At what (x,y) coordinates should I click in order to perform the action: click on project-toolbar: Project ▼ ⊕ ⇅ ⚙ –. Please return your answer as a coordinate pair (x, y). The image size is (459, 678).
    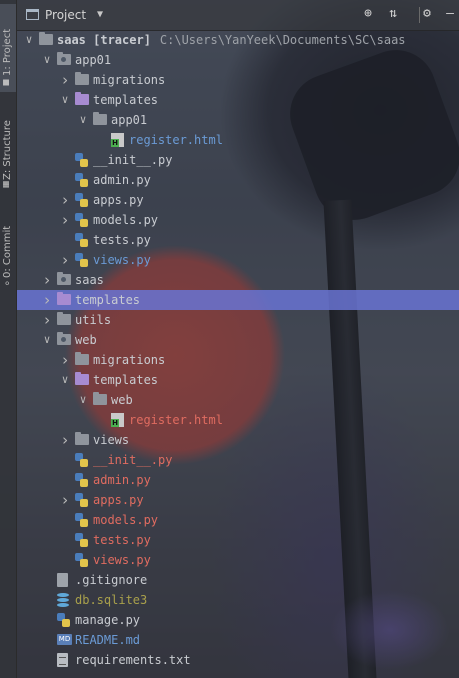
    Looking at the image, I should click on (238, 15).